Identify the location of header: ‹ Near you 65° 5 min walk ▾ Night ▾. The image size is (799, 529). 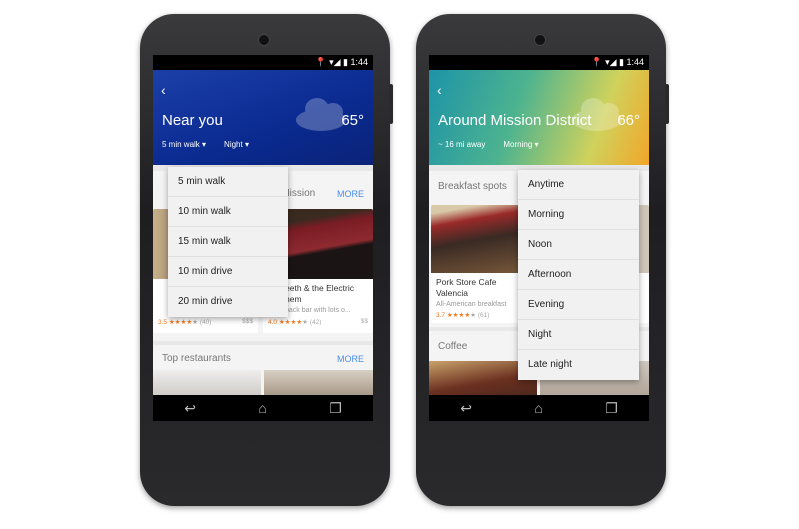
(263, 117).